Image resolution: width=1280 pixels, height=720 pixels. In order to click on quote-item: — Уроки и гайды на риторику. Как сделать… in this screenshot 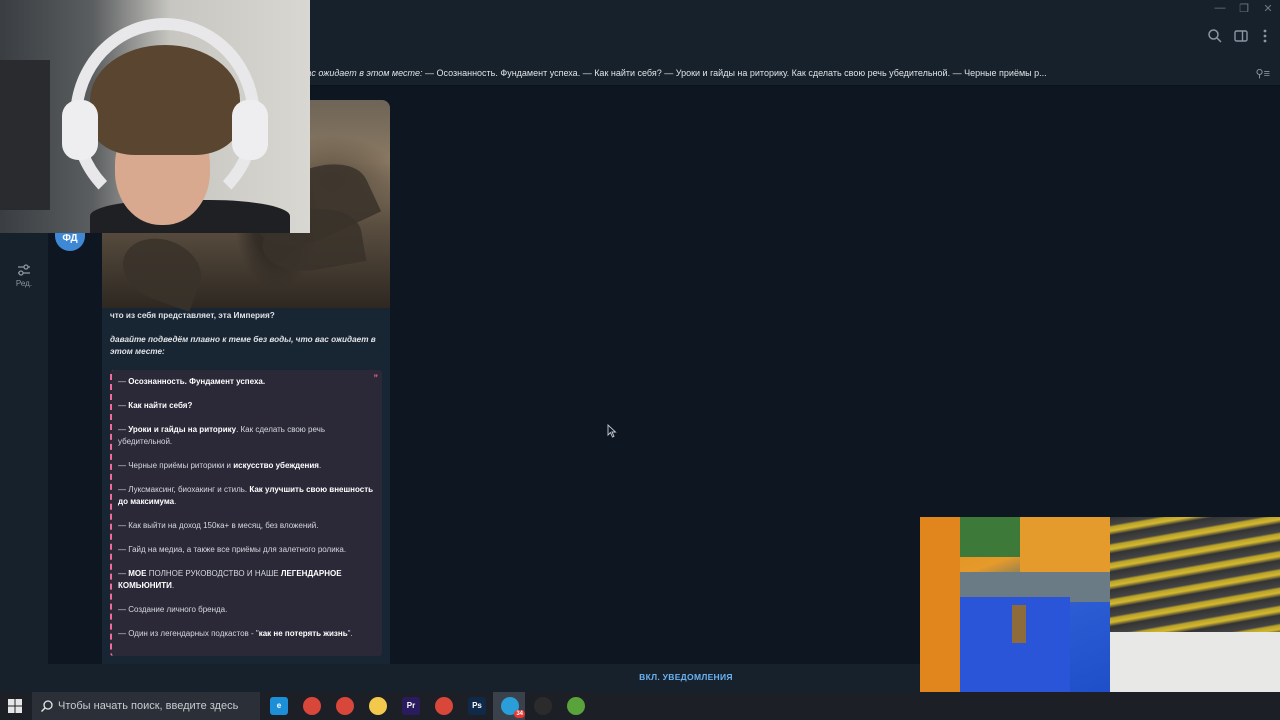, I will do `click(221, 435)`.